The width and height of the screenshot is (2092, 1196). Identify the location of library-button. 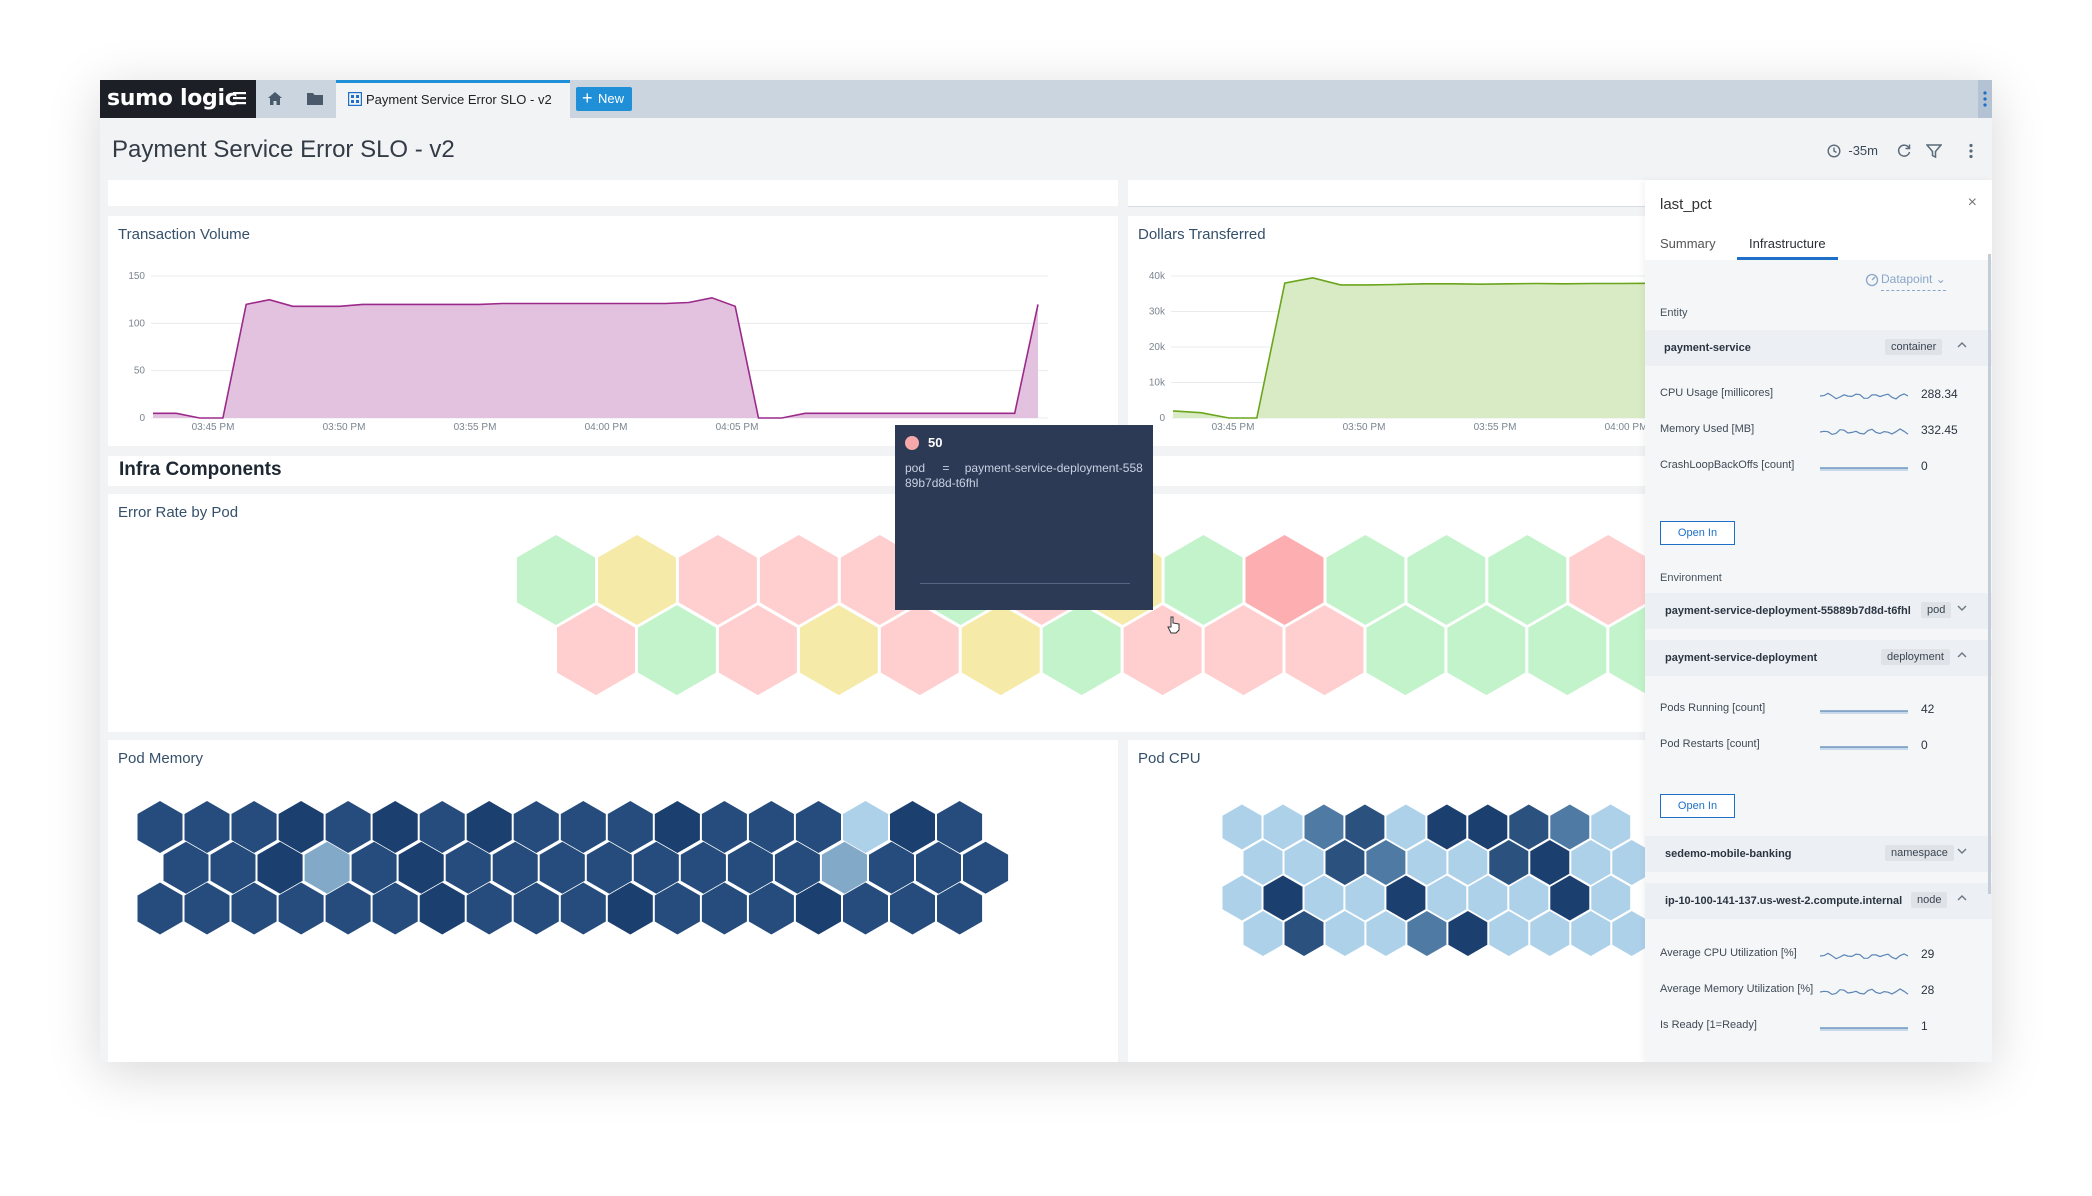
(315, 99).